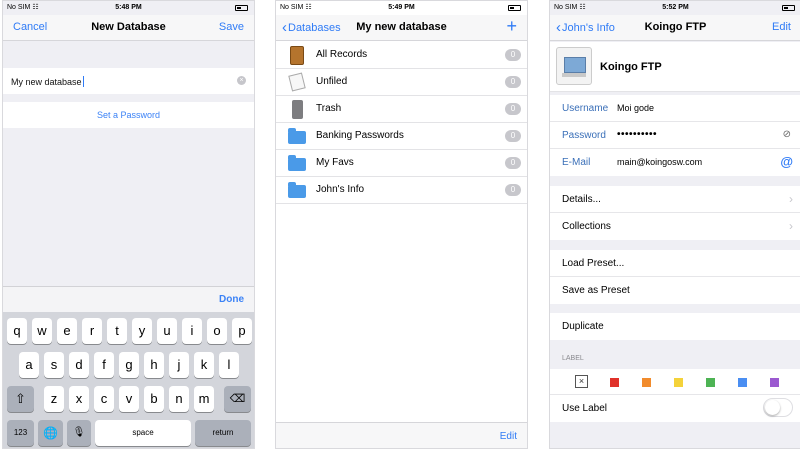  I want to click on username-row: Username Moi gode, so click(675, 108).